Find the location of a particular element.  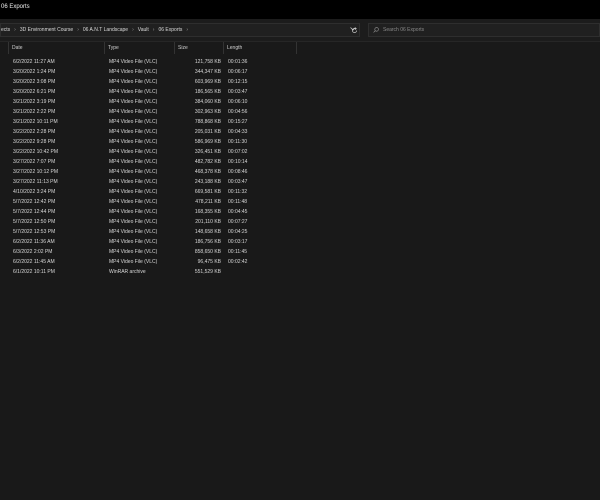

row-date: 4/10/2022 3:24 PM is located at coordinates (34, 192).